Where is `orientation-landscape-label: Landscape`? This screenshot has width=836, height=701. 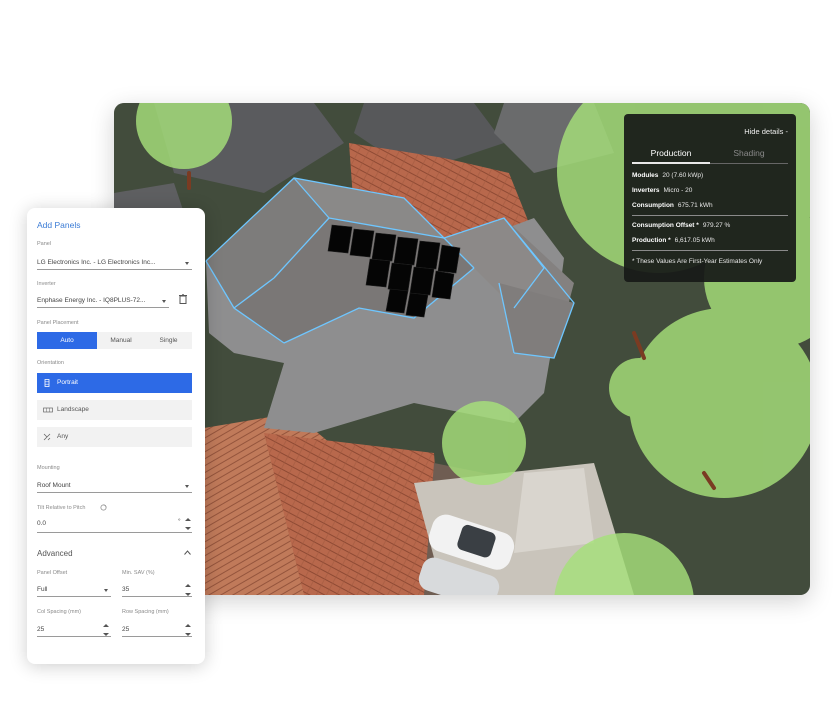 orientation-landscape-label: Landscape is located at coordinates (73, 409).